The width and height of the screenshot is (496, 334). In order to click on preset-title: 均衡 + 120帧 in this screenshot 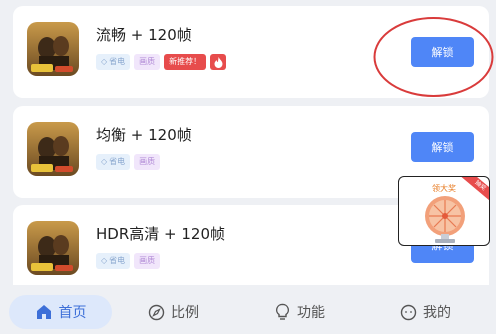, I will do `click(144, 135)`.